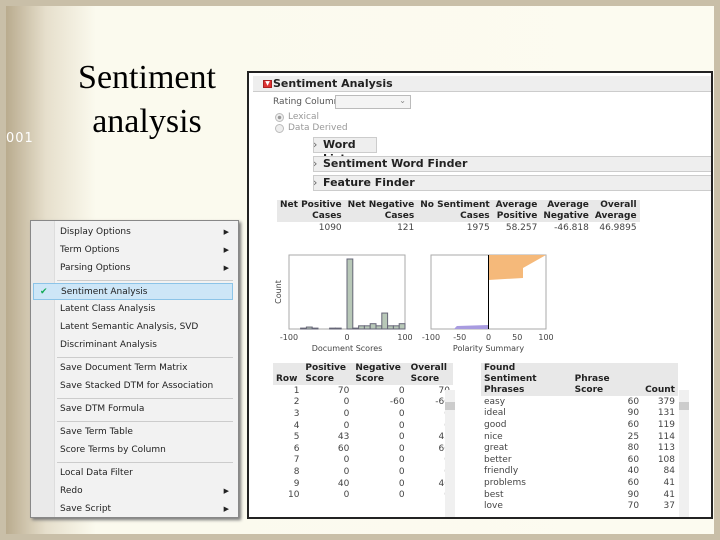 This screenshot has width=720, height=540. What do you see at coordinates (450, 453) in the screenshot?
I see `doc-table-scrollbar` at bounding box center [450, 453].